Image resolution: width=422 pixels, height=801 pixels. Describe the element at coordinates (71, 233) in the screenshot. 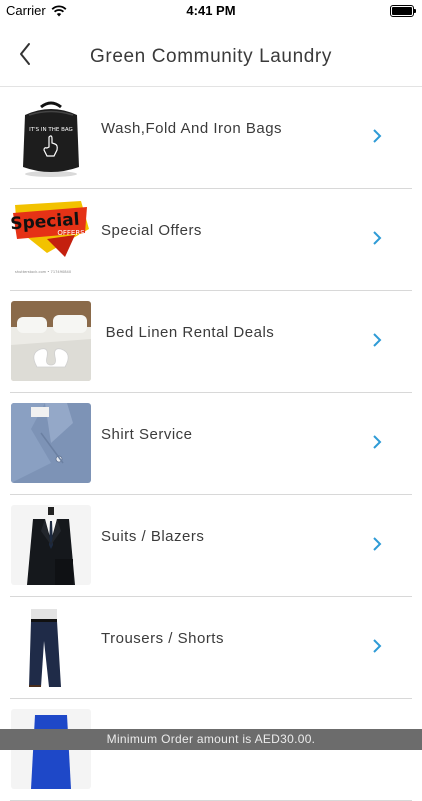

I see `promo-sub: OFFERS` at that location.